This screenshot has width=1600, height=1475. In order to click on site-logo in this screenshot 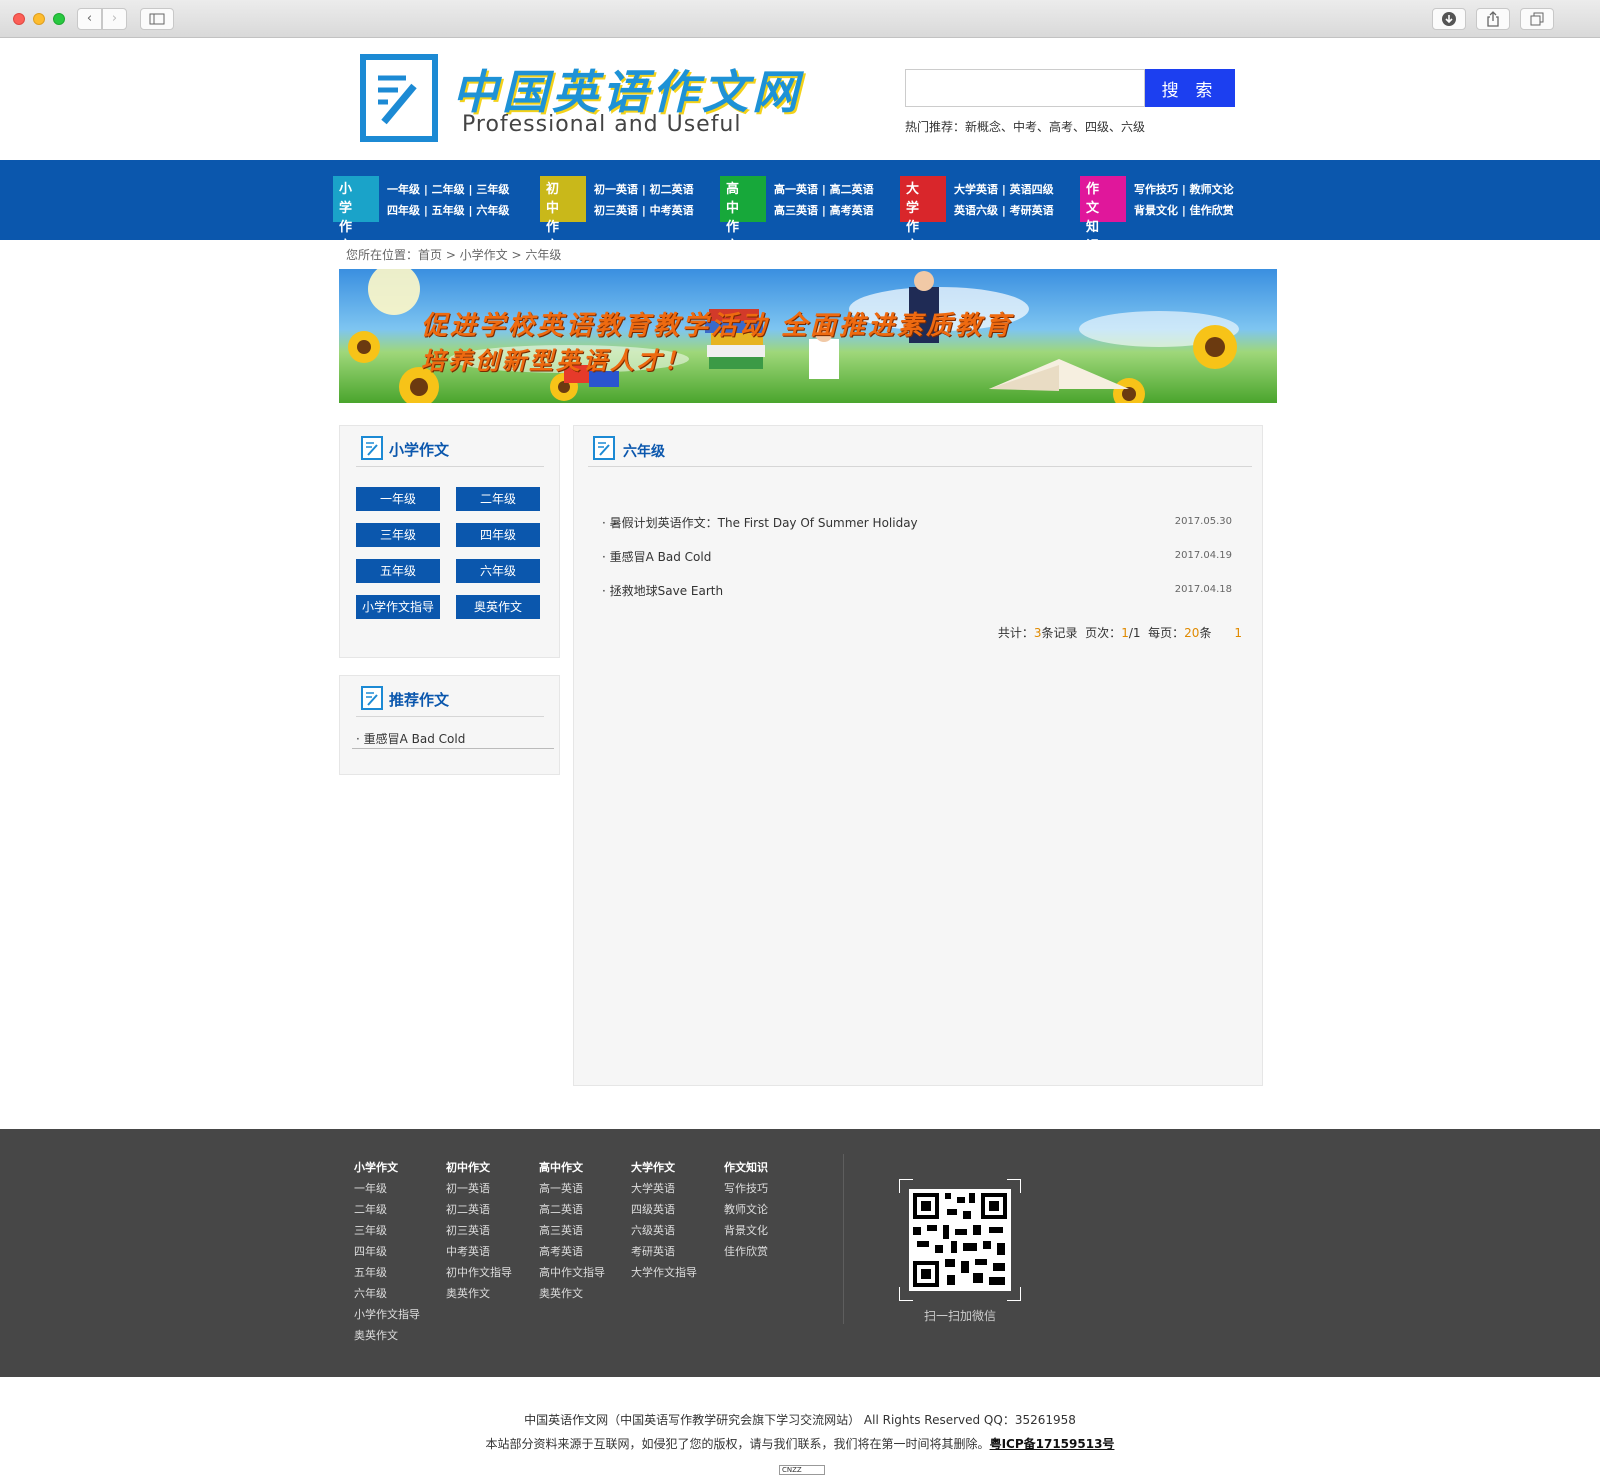, I will do `click(399, 98)`.